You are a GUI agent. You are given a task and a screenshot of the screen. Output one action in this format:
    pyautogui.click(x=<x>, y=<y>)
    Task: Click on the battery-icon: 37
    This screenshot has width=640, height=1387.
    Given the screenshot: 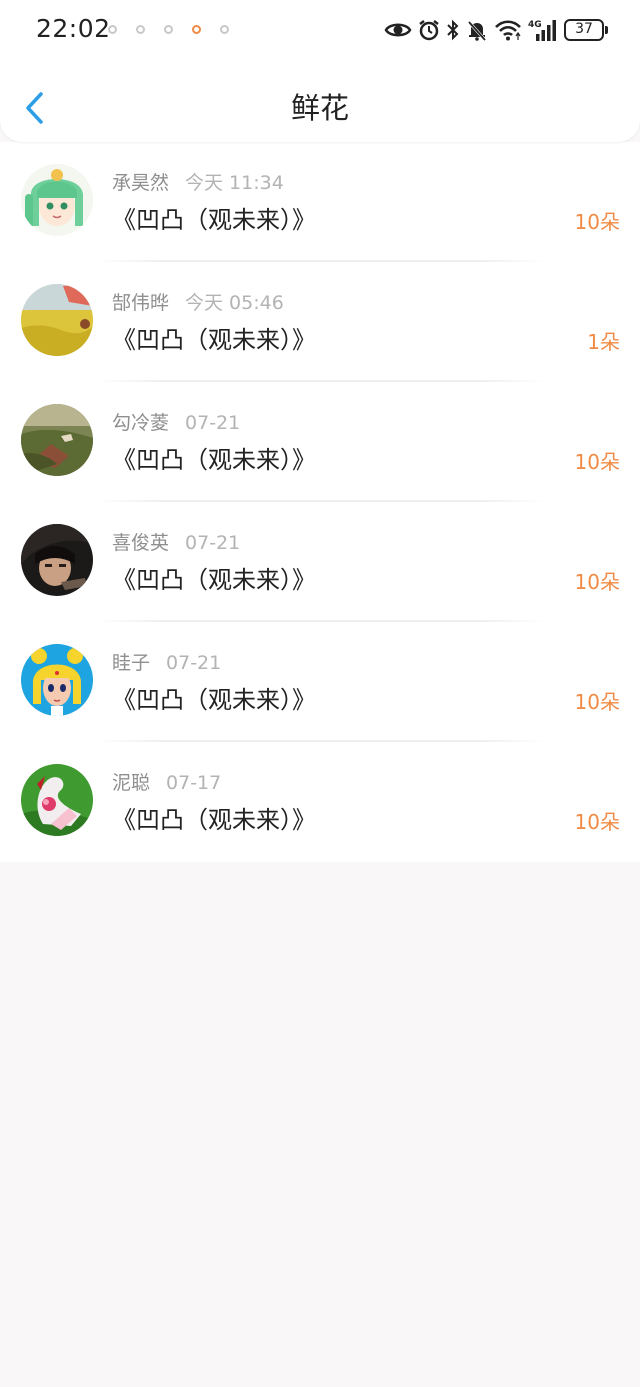 What is the action you would take?
    pyautogui.click(x=586, y=30)
    